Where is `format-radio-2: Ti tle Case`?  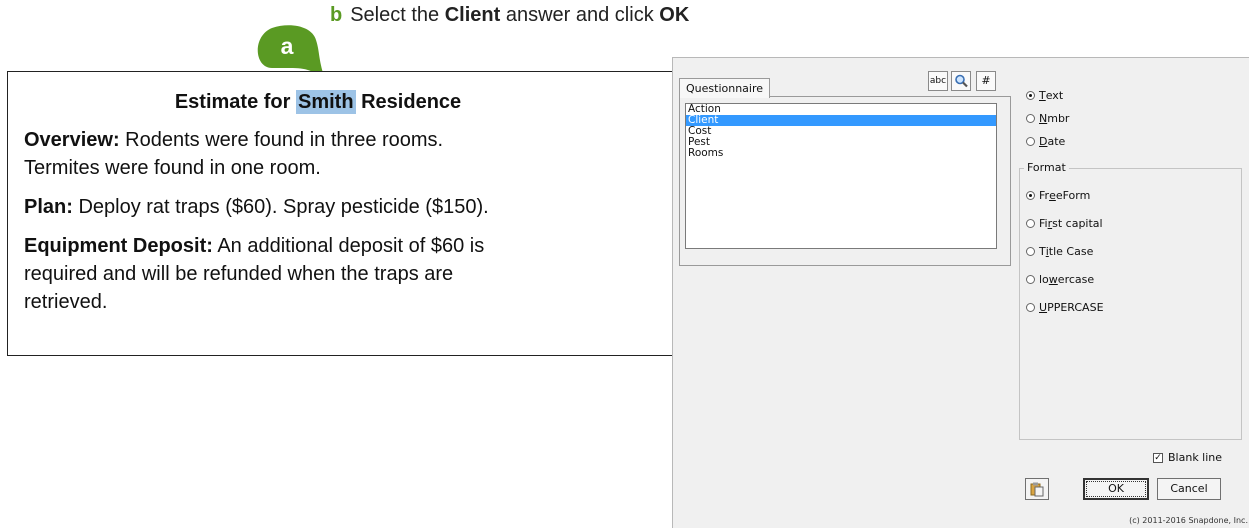
format-radio-2: Ti tle Case is located at coordinates (1059, 251).